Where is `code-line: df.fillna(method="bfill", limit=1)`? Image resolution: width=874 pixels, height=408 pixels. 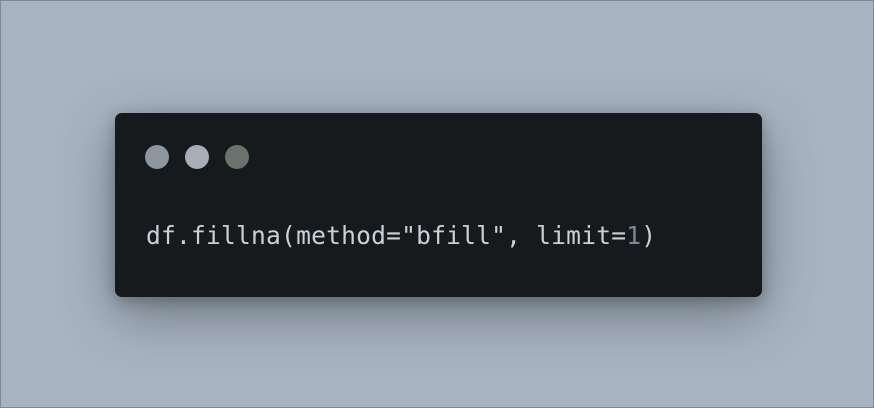 code-line: df.fillna(method="bfill", limit=1) is located at coordinates (401, 236).